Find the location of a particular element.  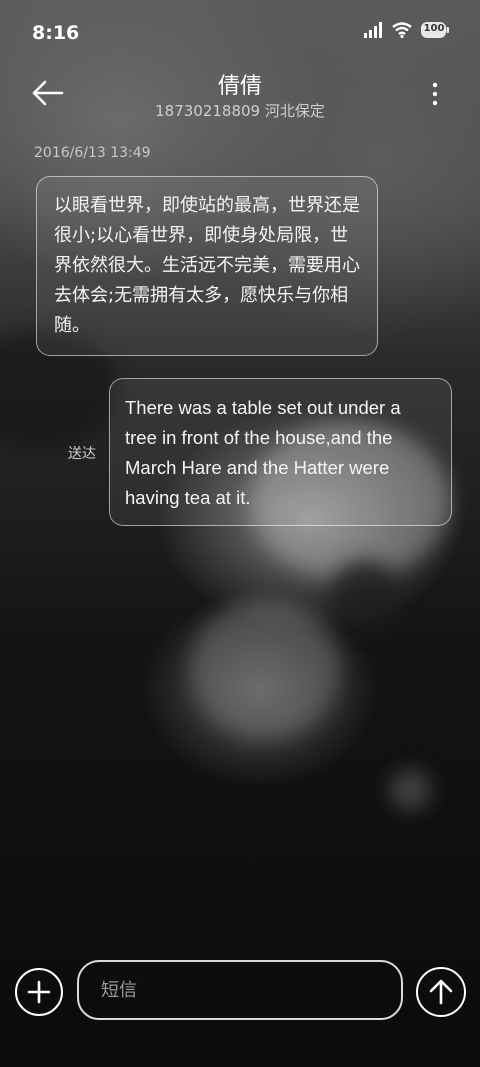

send-button is located at coordinates (441, 992).